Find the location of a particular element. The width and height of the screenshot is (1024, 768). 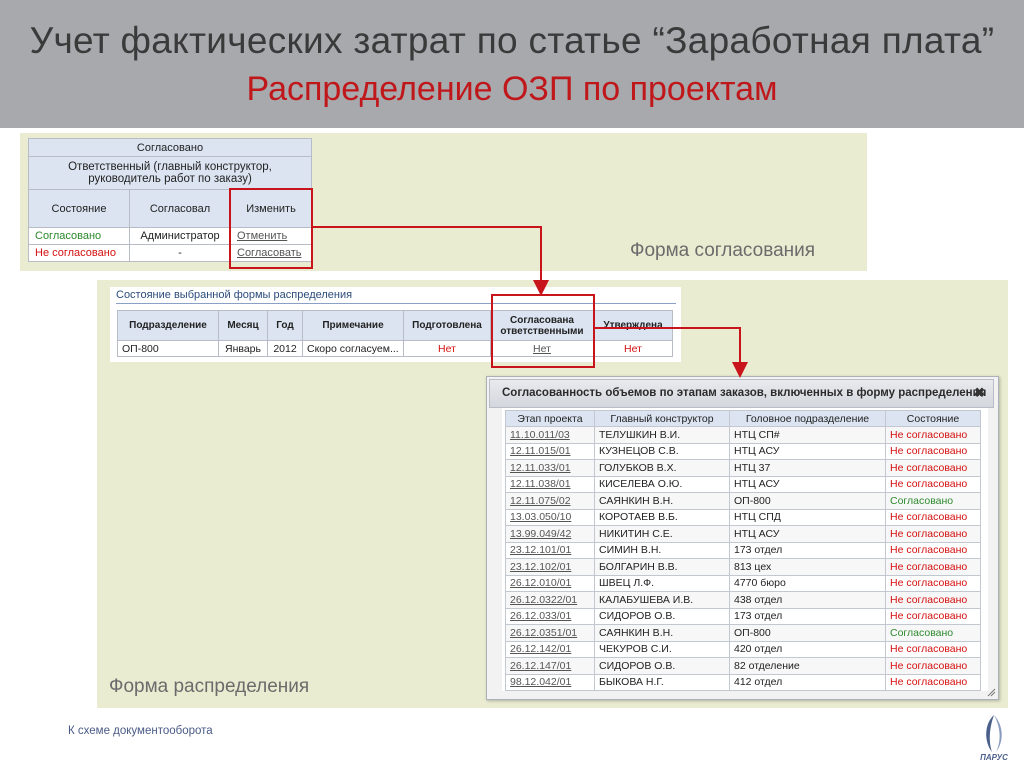

year-cell: 2012 is located at coordinates (285, 348).